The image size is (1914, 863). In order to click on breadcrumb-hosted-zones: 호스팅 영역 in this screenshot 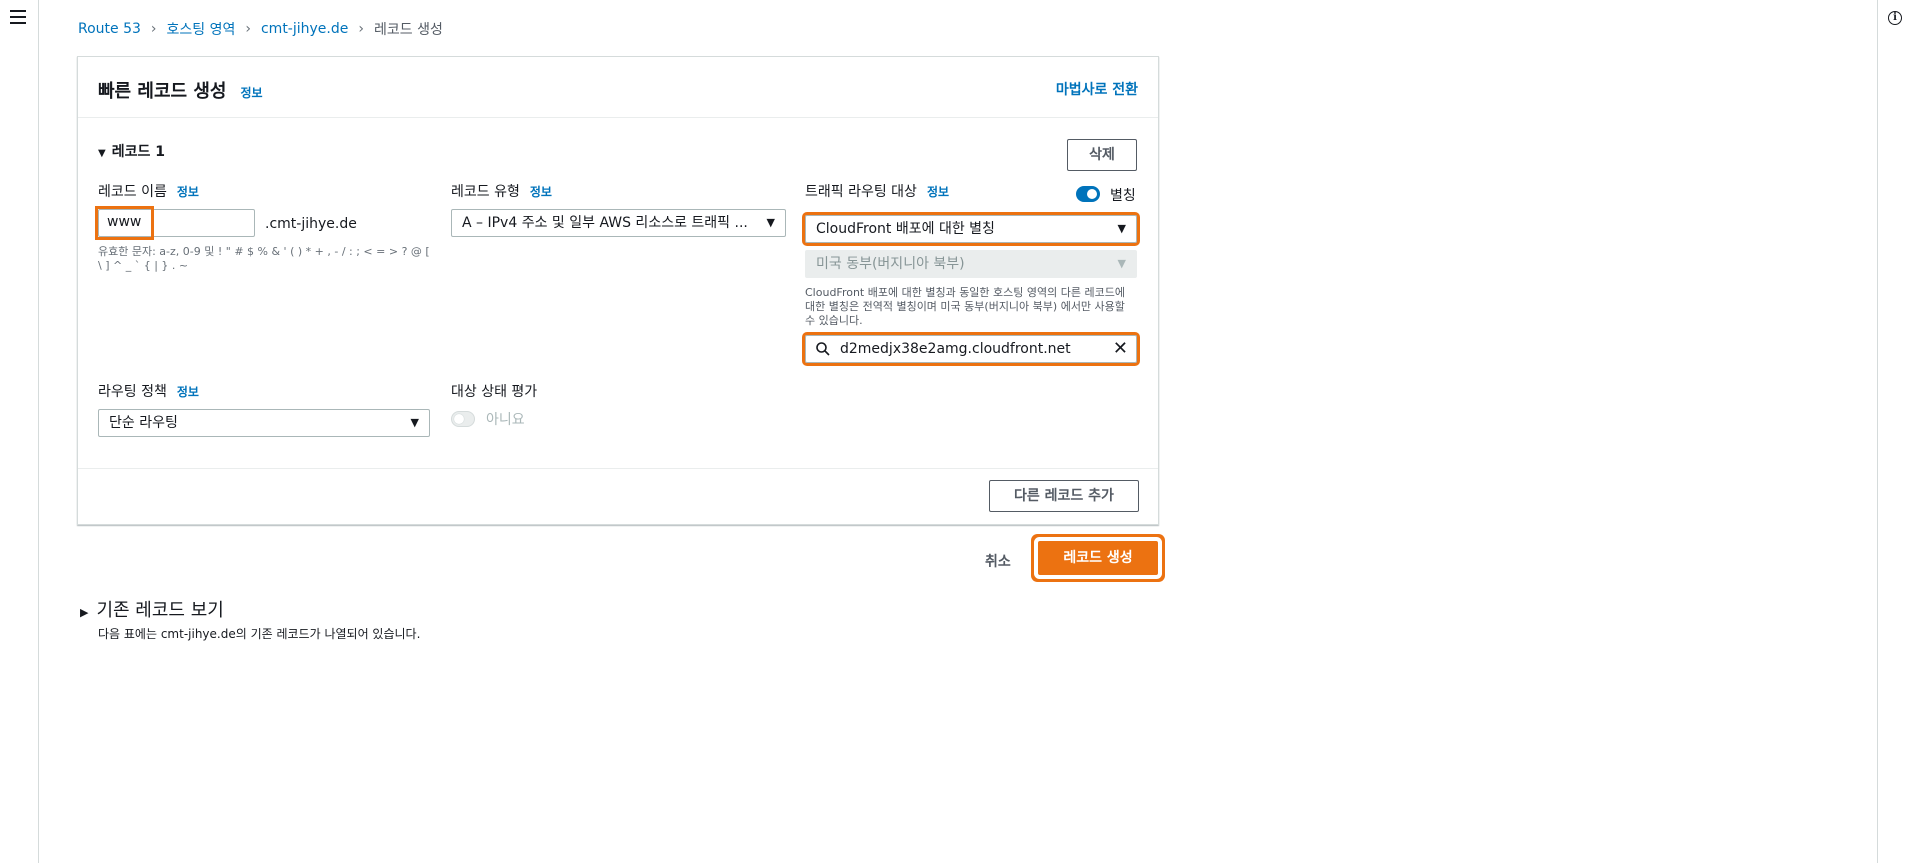, I will do `click(201, 29)`.